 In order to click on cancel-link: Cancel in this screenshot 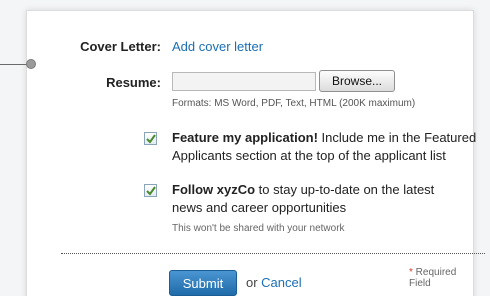, I will do `click(281, 282)`.